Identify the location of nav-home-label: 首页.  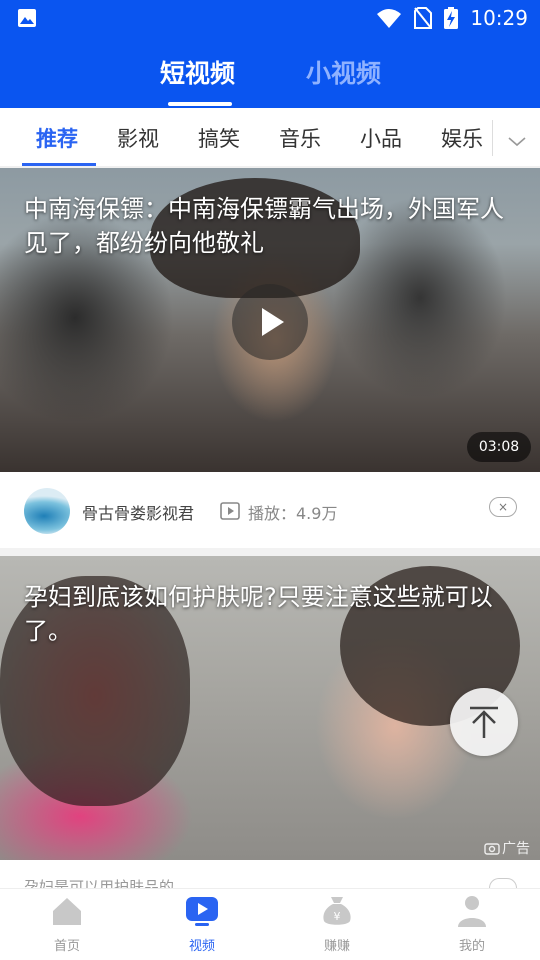
(66, 946).